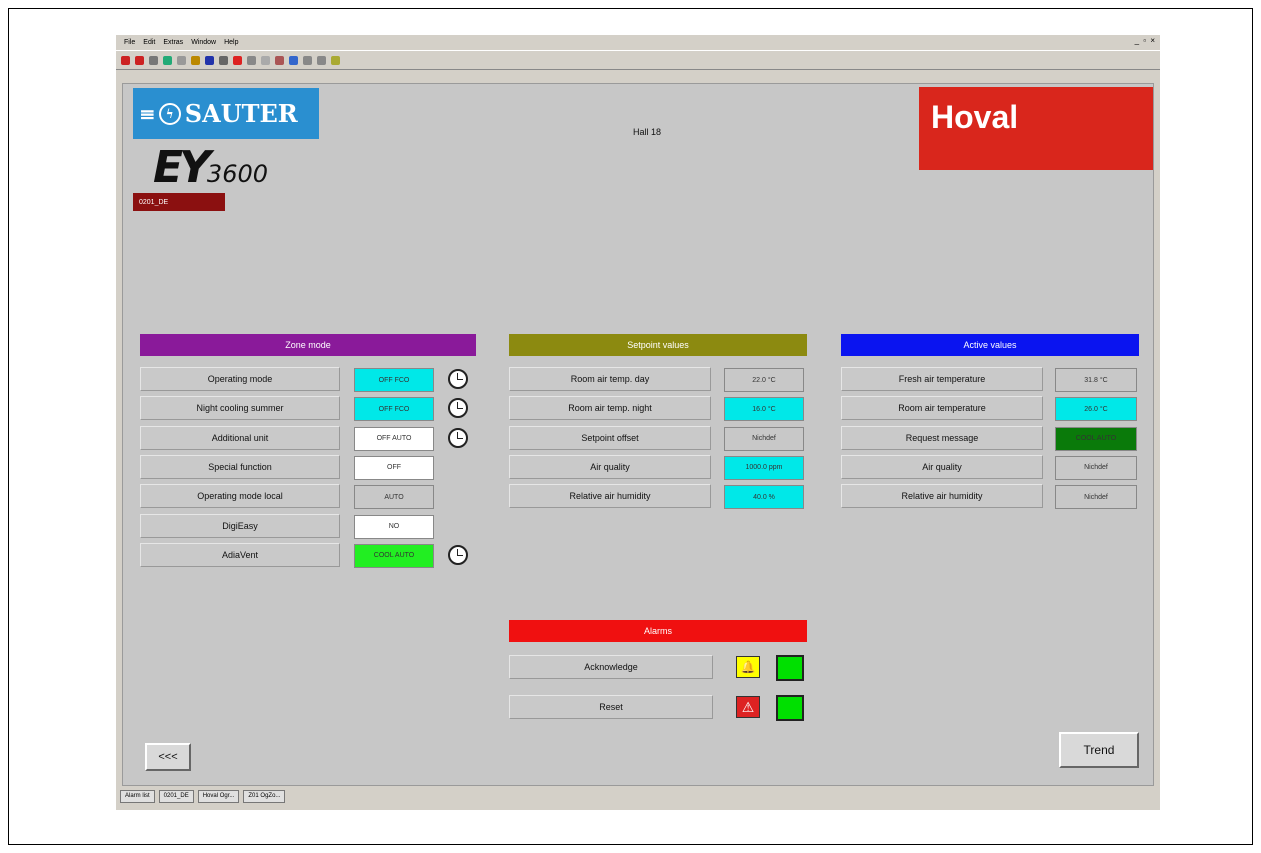 The image size is (1261, 853). I want to click on active-value-row-label: Air quality, so click(942, 466).